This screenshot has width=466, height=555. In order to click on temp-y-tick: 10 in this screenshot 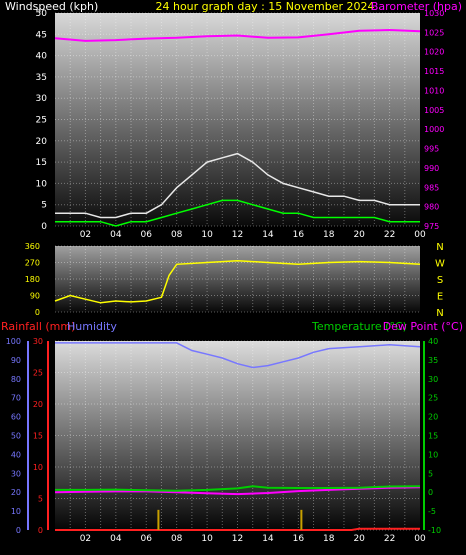, I will do `click(433, 454)`.